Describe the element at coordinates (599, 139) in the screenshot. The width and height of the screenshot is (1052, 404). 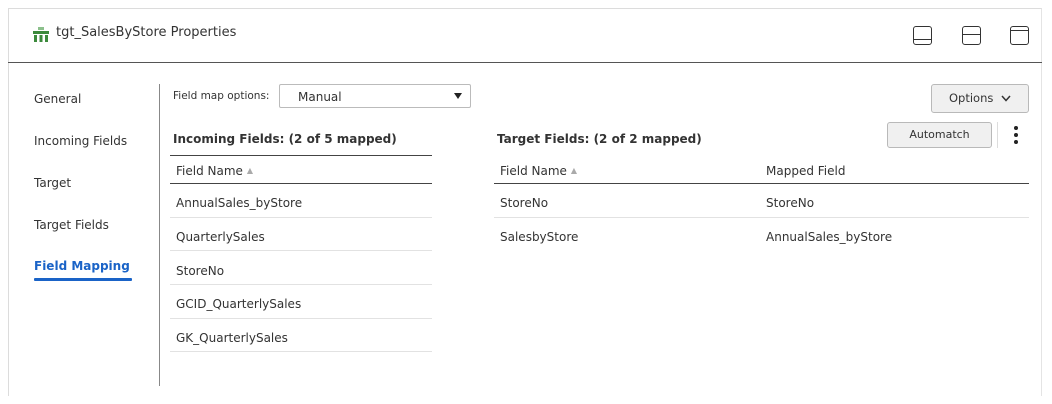
I see `target-fields-title: Target Fields: (2 of 2 mapped)` at that location.